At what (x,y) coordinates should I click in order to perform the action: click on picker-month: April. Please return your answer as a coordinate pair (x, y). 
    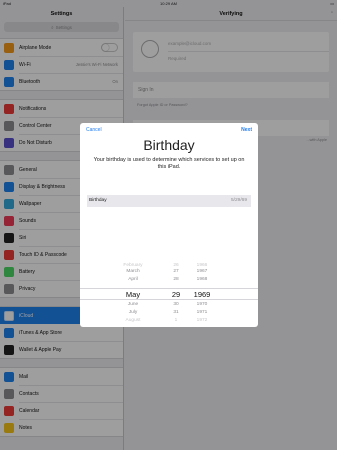
    Looking at the image, I should click on (133, 279).